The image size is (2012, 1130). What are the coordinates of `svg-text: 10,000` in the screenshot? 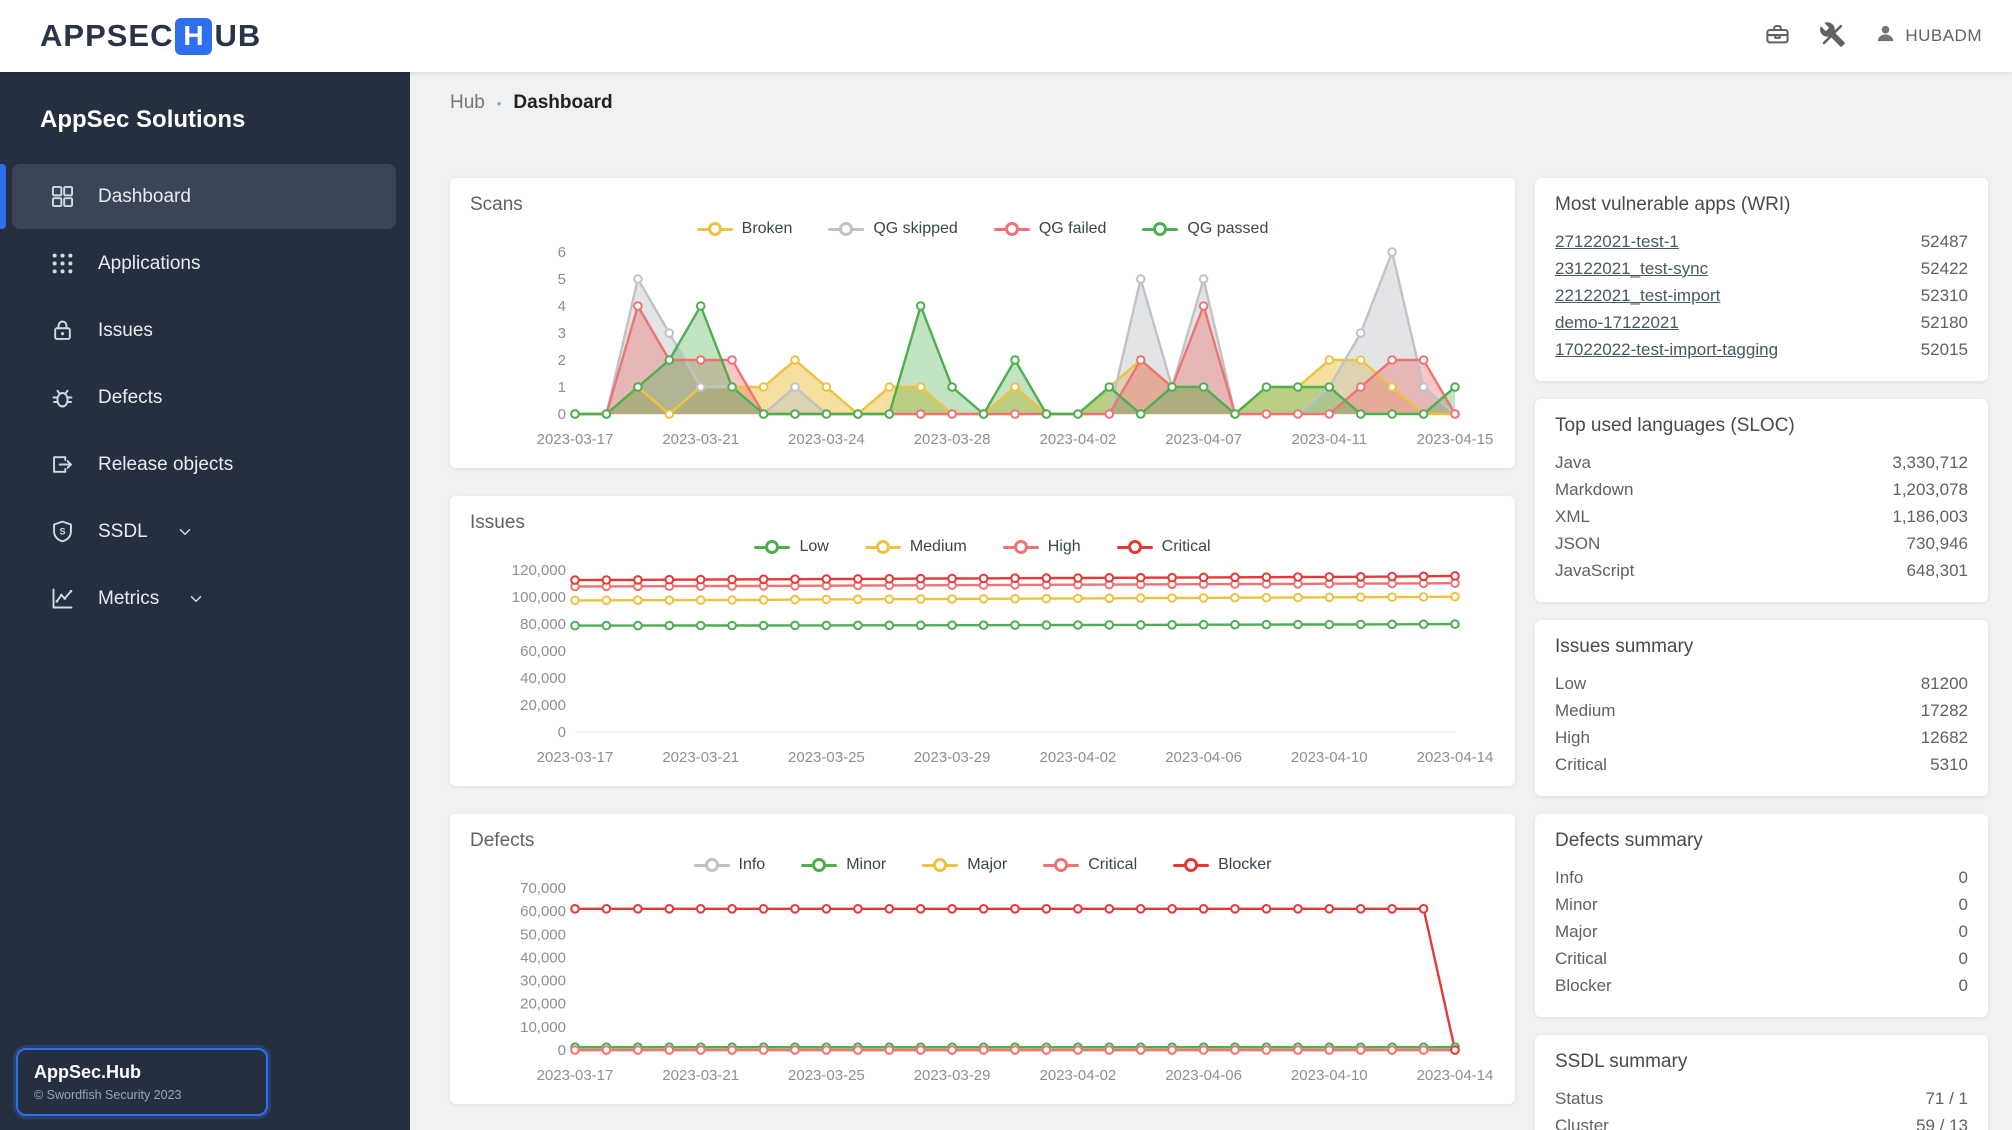 It's located at (543, 1027).